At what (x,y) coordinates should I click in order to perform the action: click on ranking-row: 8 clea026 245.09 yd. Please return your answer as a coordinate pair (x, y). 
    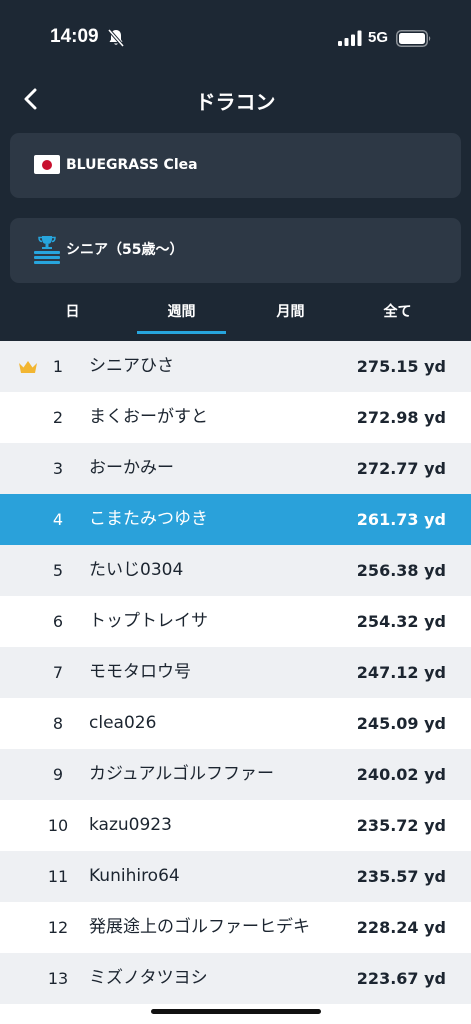
    Looking at the image, I should click on (235, 723).